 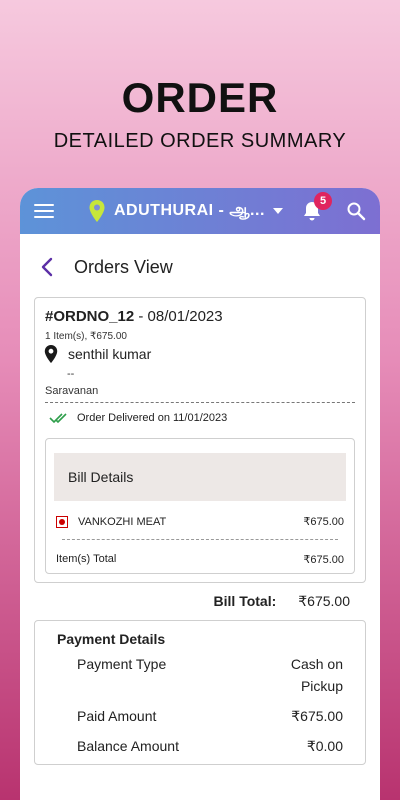 I want to click on notification-badge: 5, so click(x=323, y=201).